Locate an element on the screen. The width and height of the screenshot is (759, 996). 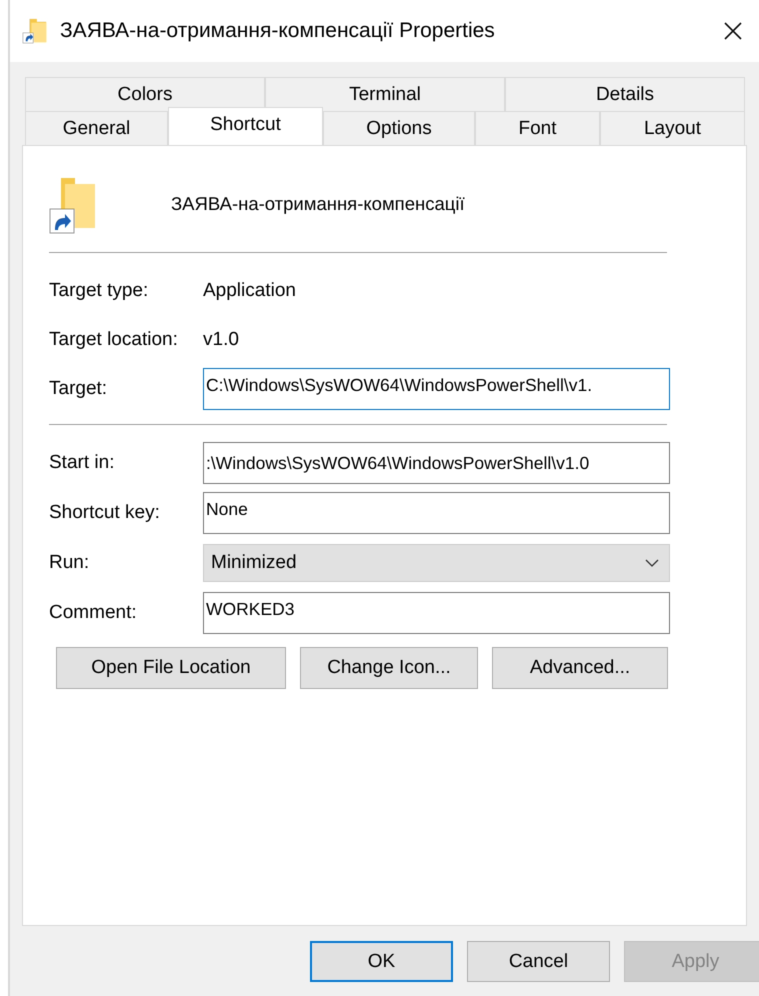
input-field: :\Windows\SysWOW64\WindowsPowerShell\v1.0 is located at coordinates (436, 463).